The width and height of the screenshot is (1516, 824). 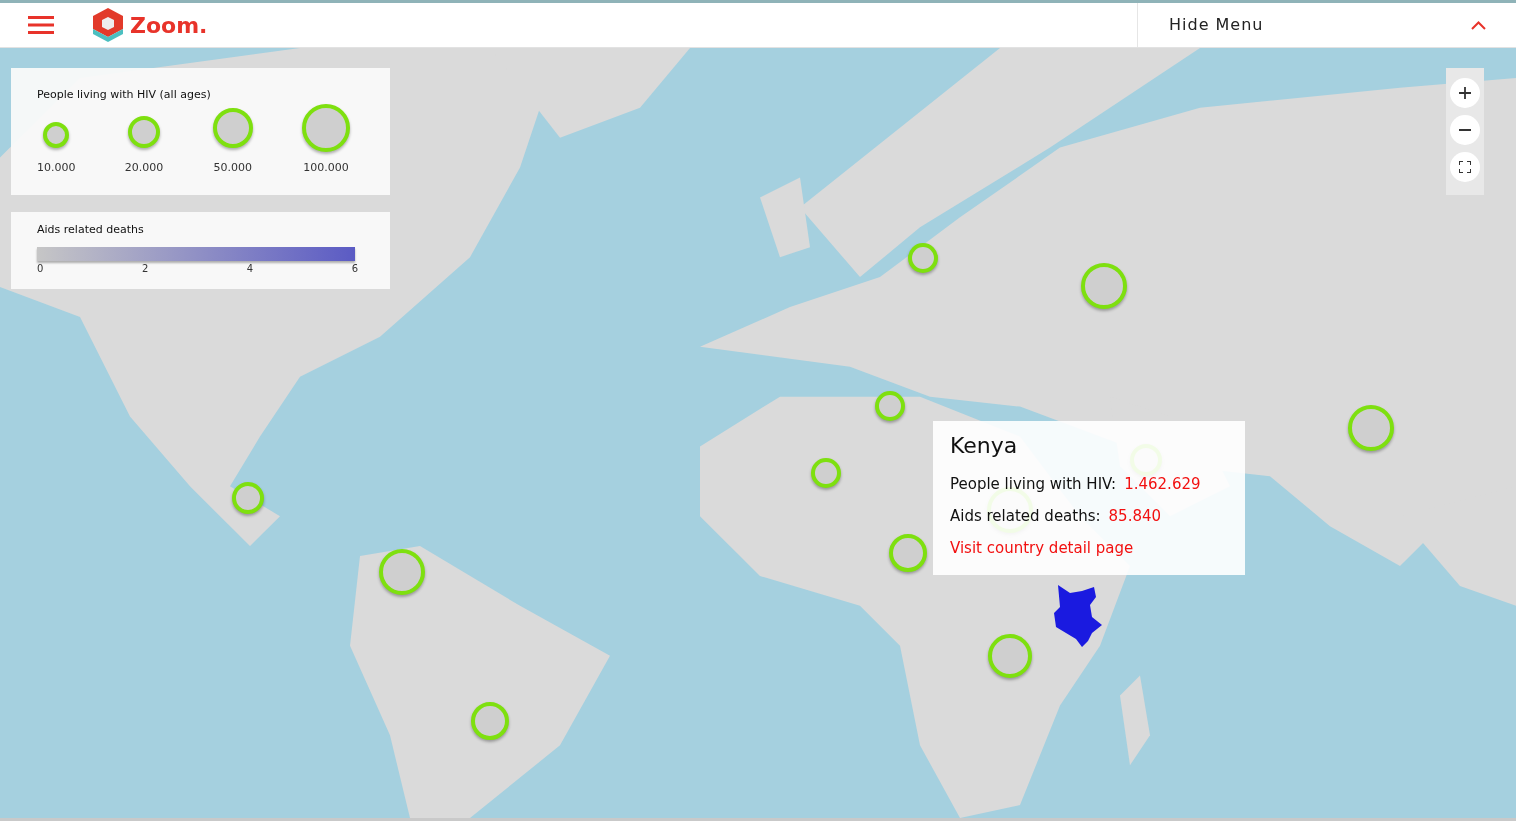 What do you see at coordinates (1216, 25) in the screenshot?
I see `hide-menu-link: Hide Menu` at bounding box center [1216, 25].